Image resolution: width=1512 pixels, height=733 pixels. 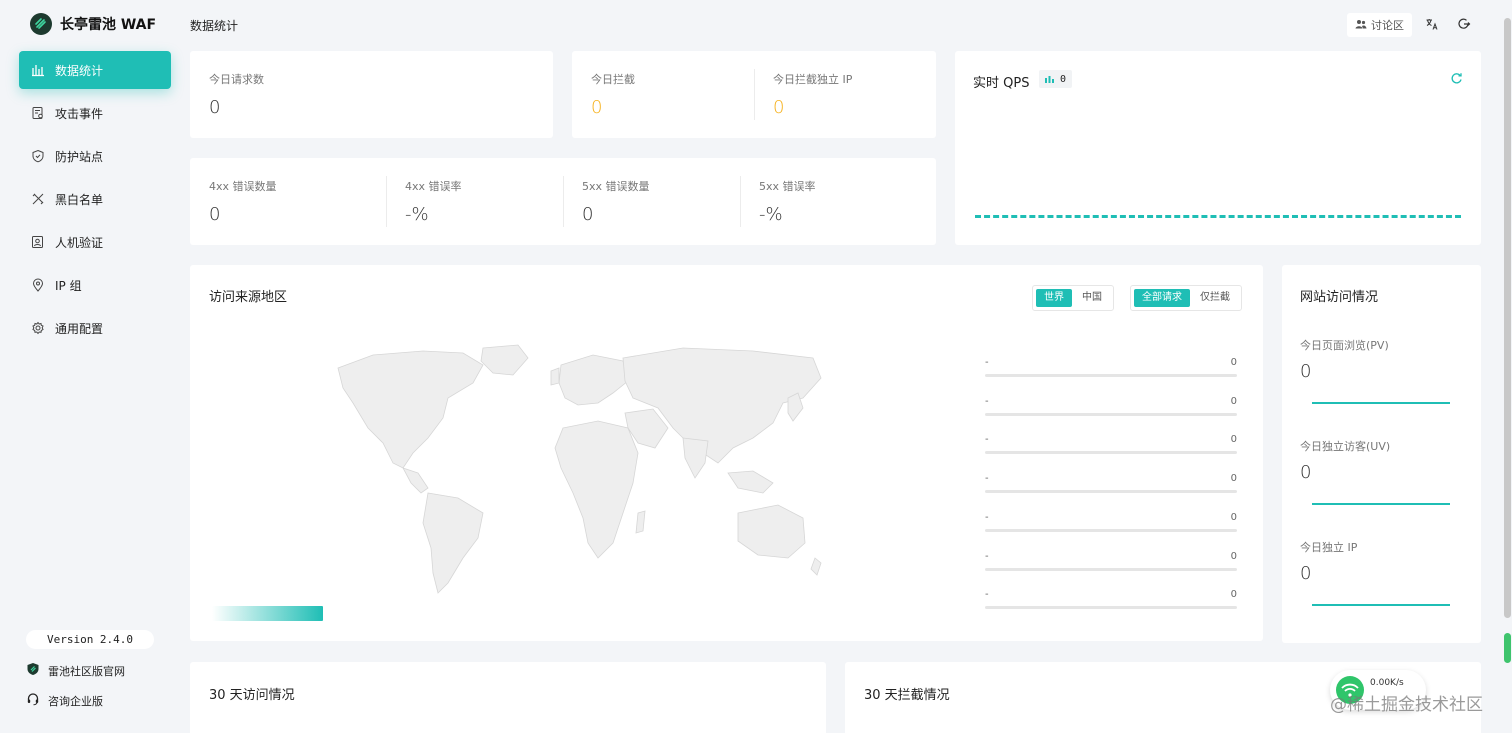 What do you see at coordinates (95, 156) in the screenshot?
I see `sidebar-item-sites: 防护站点` at bounding box center [95, 156].